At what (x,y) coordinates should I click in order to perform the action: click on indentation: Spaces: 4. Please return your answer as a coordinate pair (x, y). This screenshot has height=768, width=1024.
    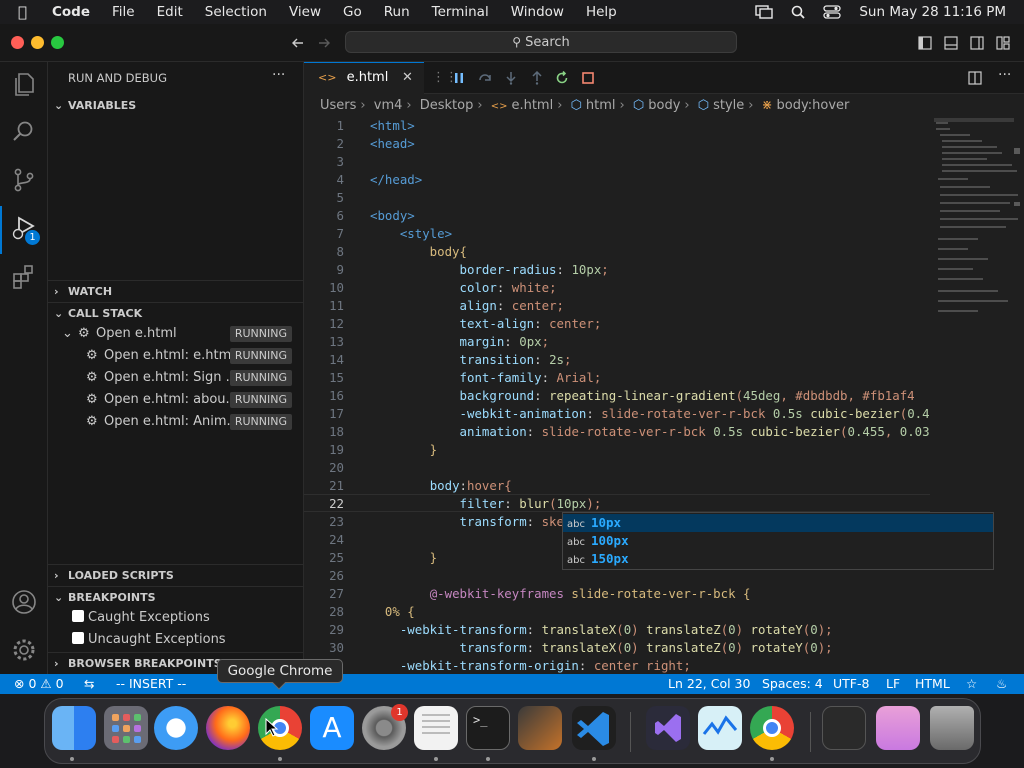
    Looking at the image, I should click on (792, 684).